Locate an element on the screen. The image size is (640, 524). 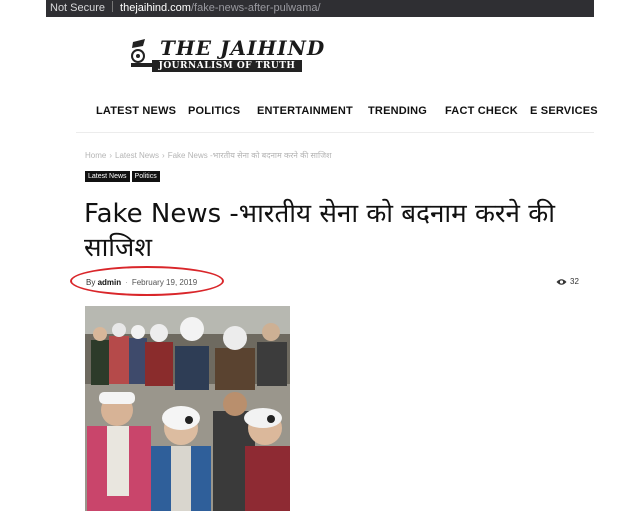
eye-icon is located at coordinates (561, 282).